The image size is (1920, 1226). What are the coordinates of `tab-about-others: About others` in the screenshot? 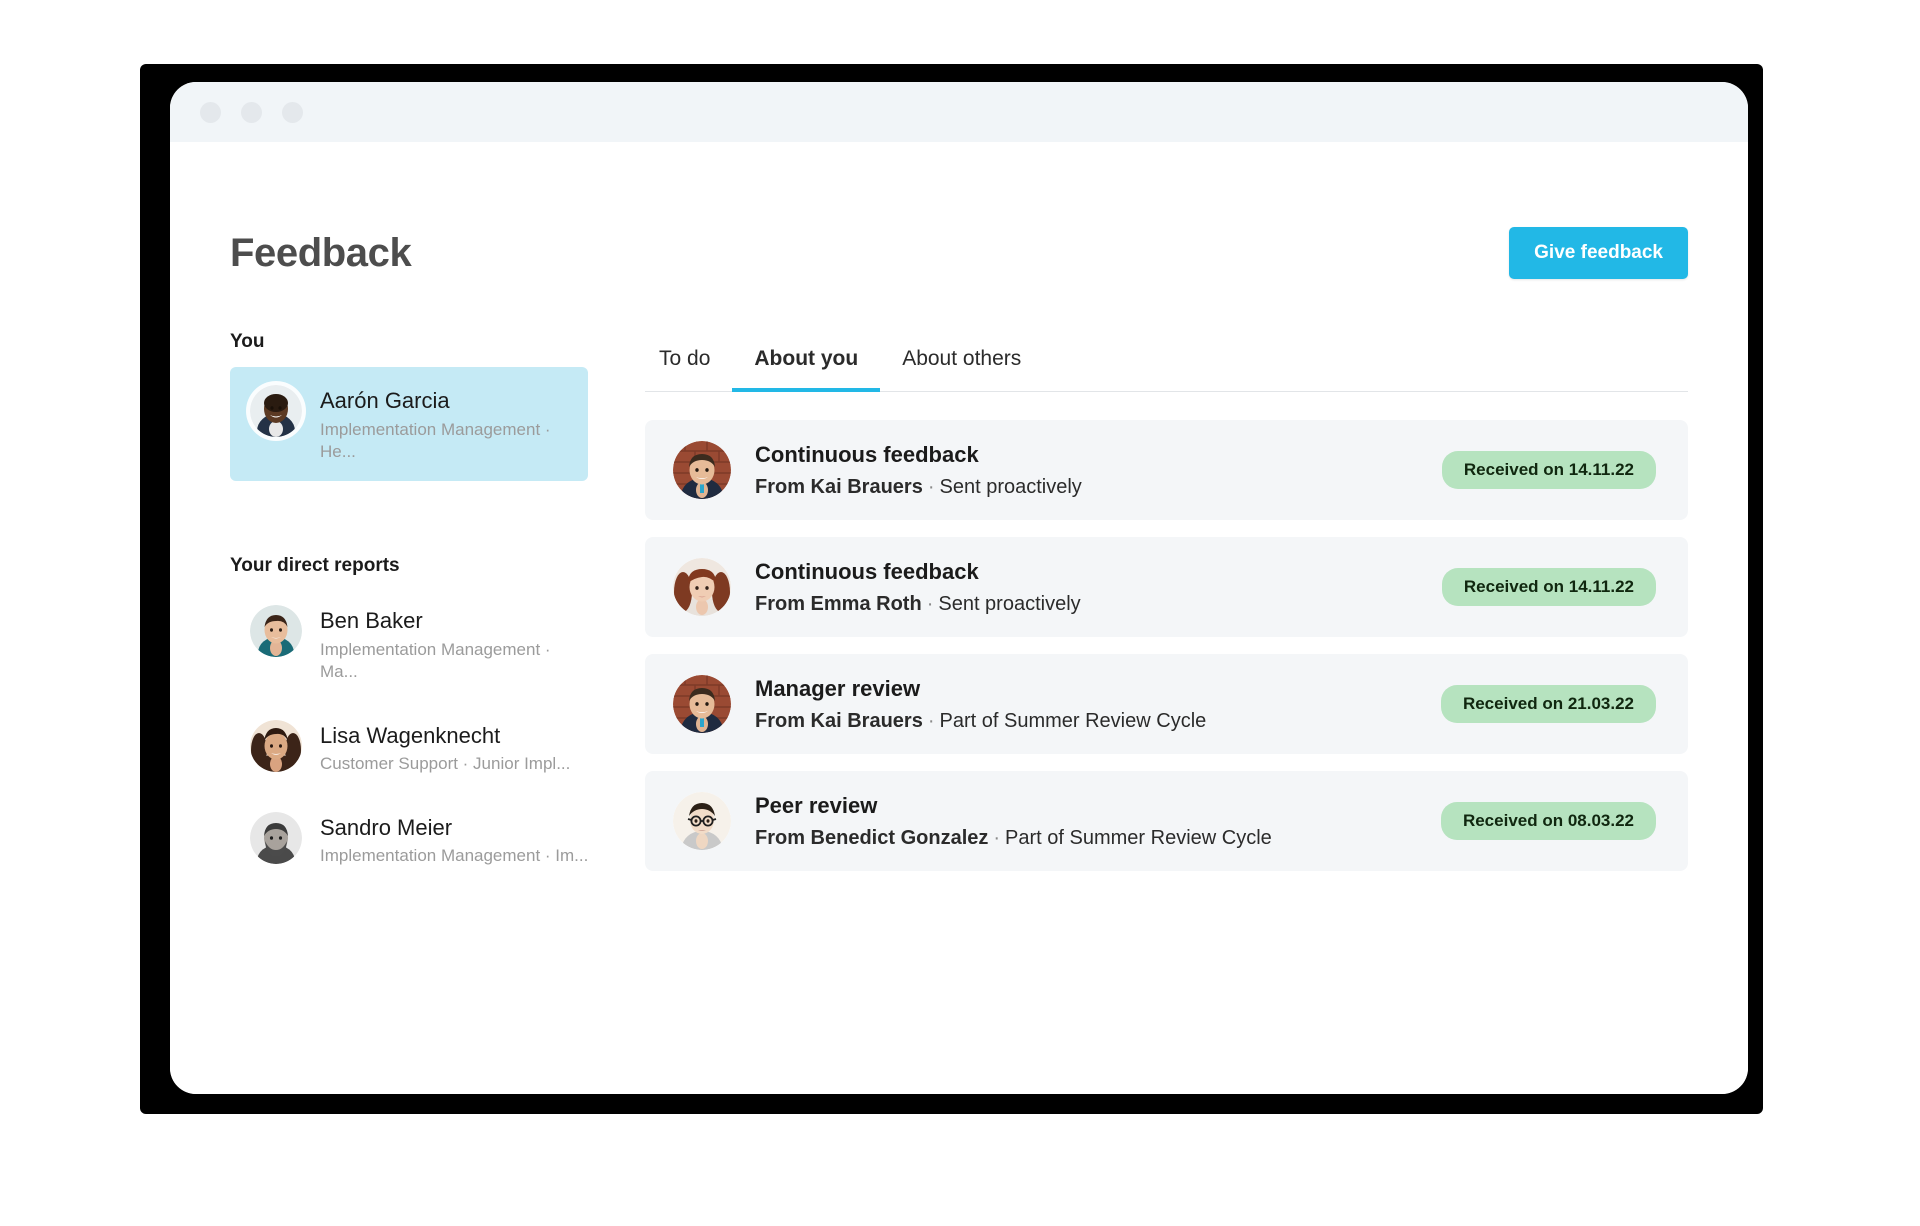 It's located at (961, 369).